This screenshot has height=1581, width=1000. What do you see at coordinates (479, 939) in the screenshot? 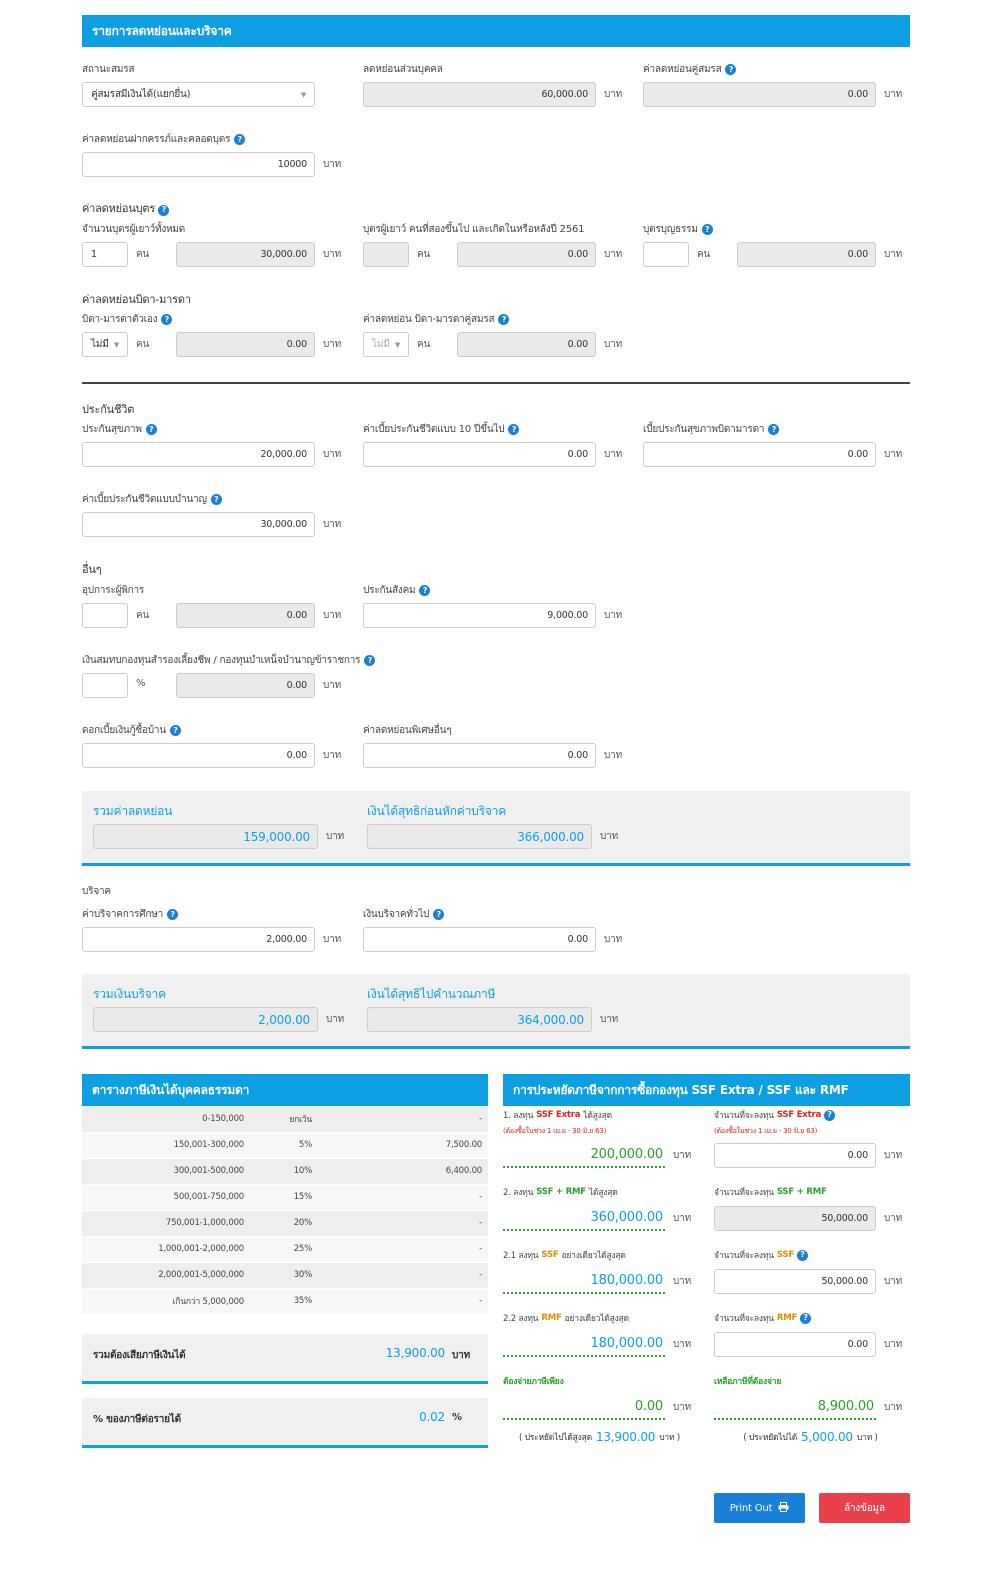
I see `general-donation-input: 0.00` at bounding box center [479, 939].